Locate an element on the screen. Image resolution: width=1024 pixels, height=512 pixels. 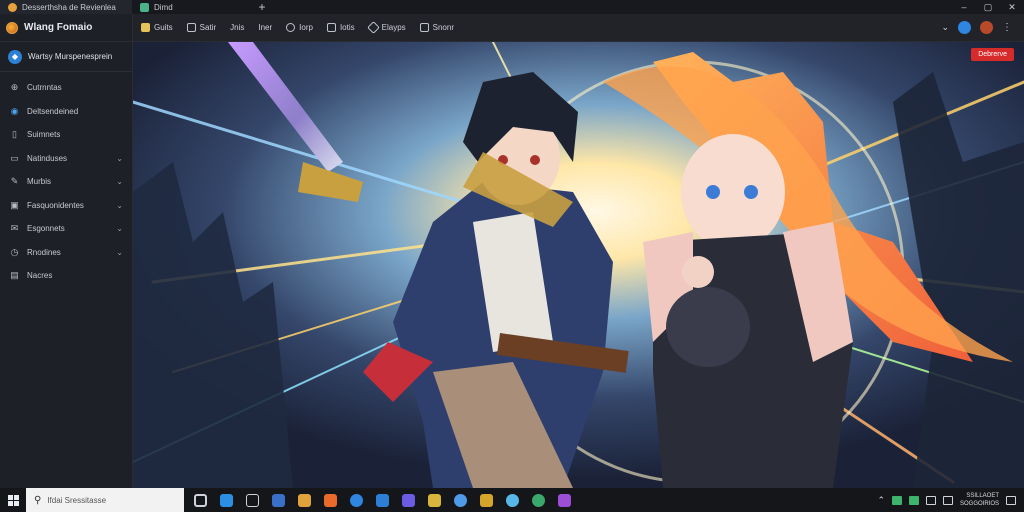
notification-icon is located at coordinates (1011, 500).